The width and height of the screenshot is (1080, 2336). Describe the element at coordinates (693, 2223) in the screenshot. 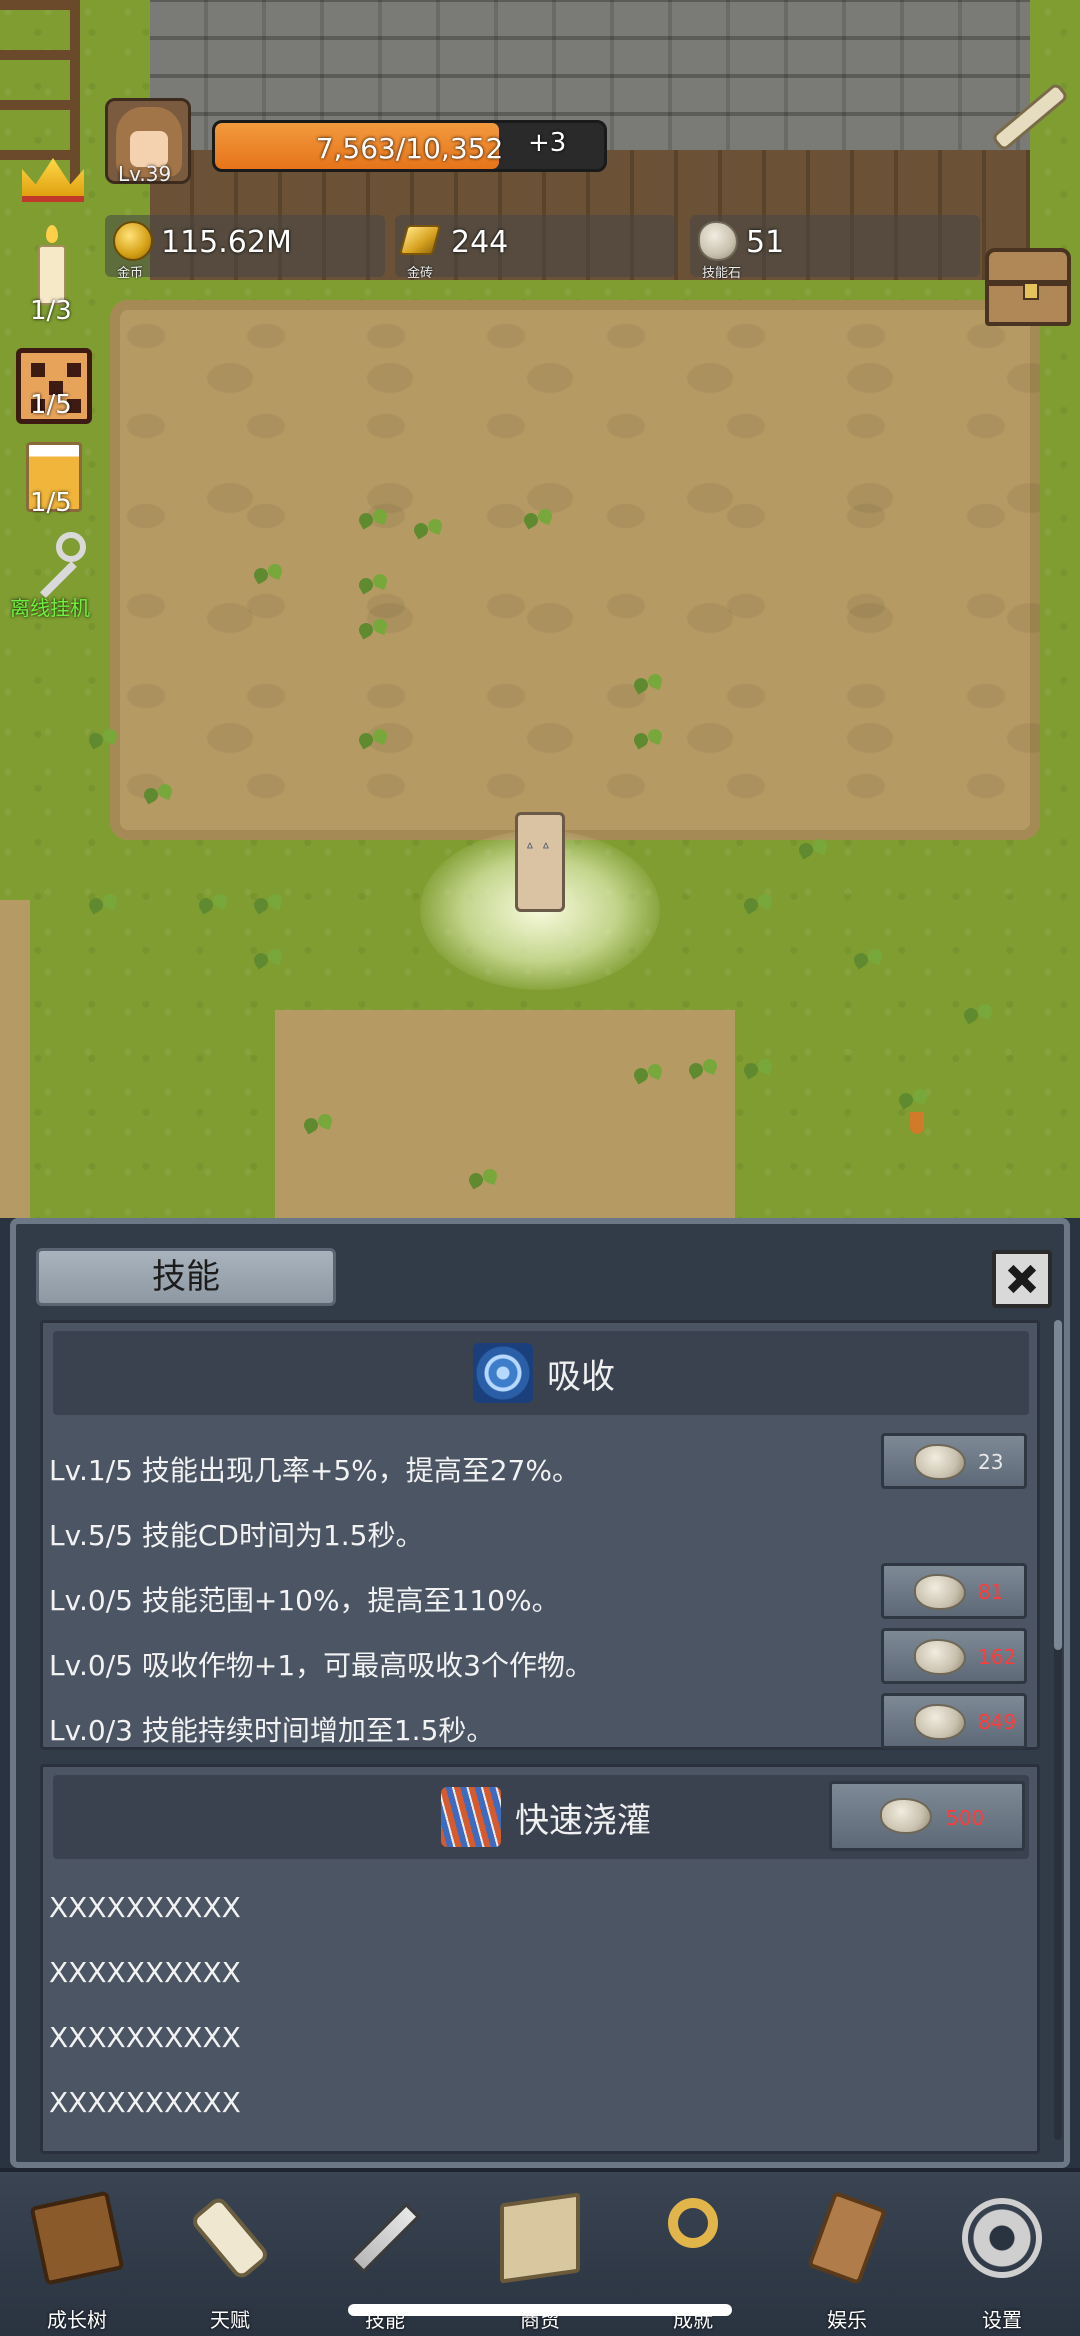

I see `key-icon` at that location.